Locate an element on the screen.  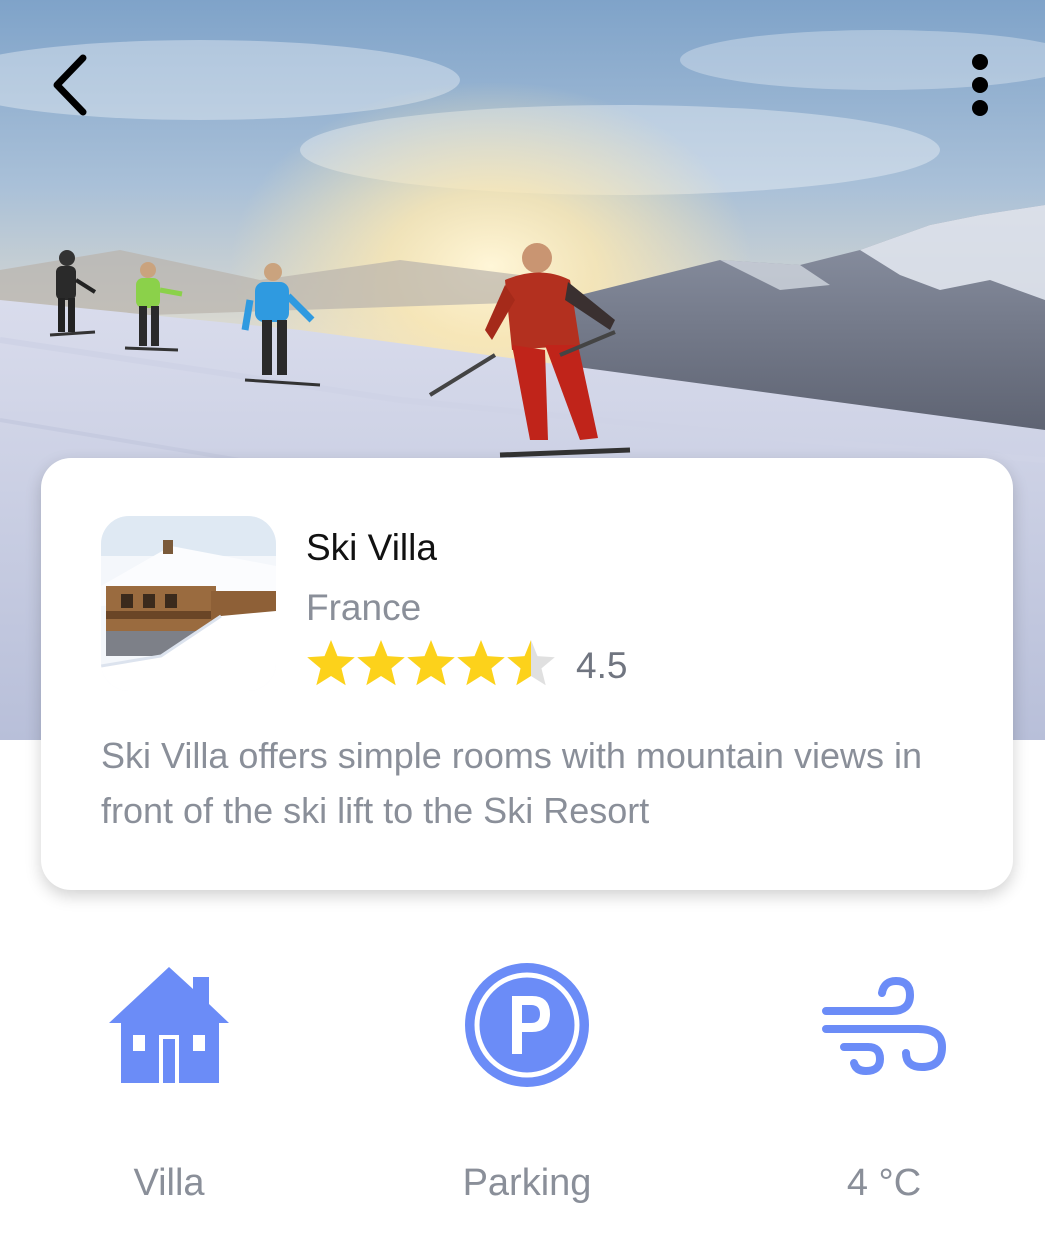
feature-label: 4 °C is located at coordinates (884, 1183).